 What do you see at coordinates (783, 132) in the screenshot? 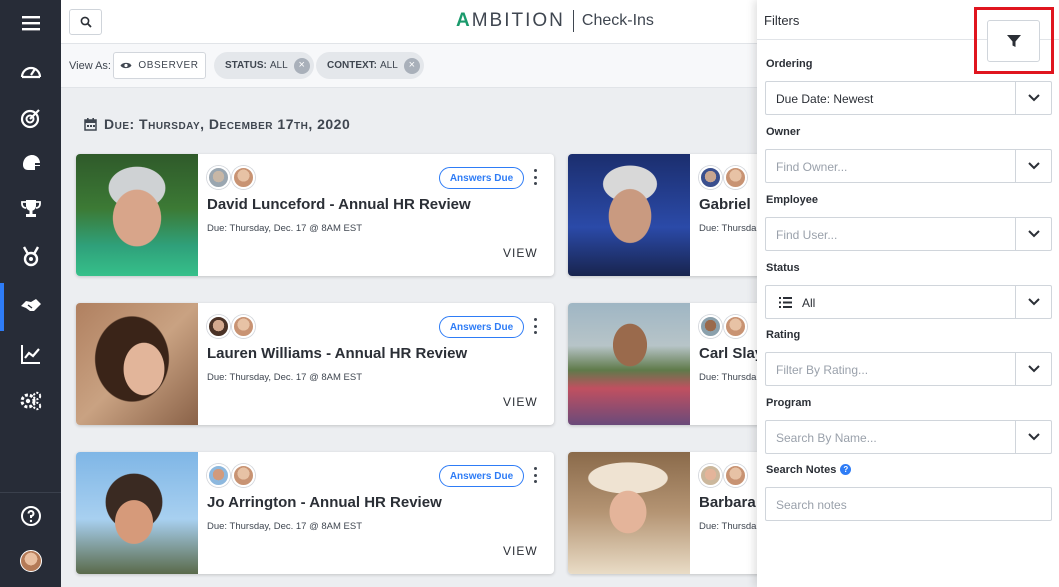
I see `owner-label: Owner` at bounding box center [783, 132].